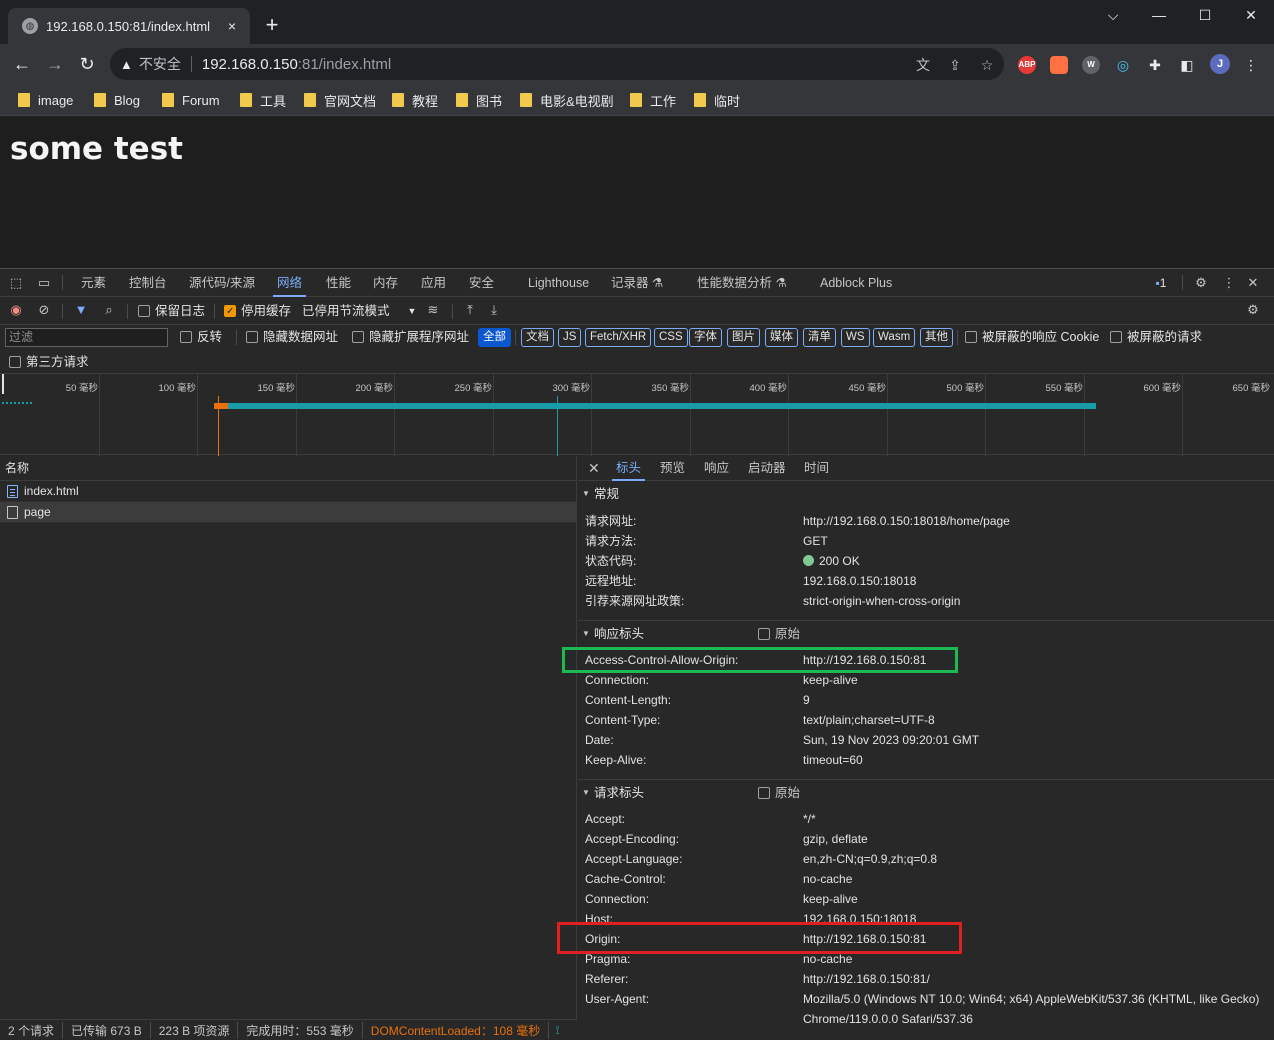 The width and height of the screenshot is (1274, 1040). Describe the element at coordinates (923, 65) in the screenshot. I see `translate-icon: 文` at that location.